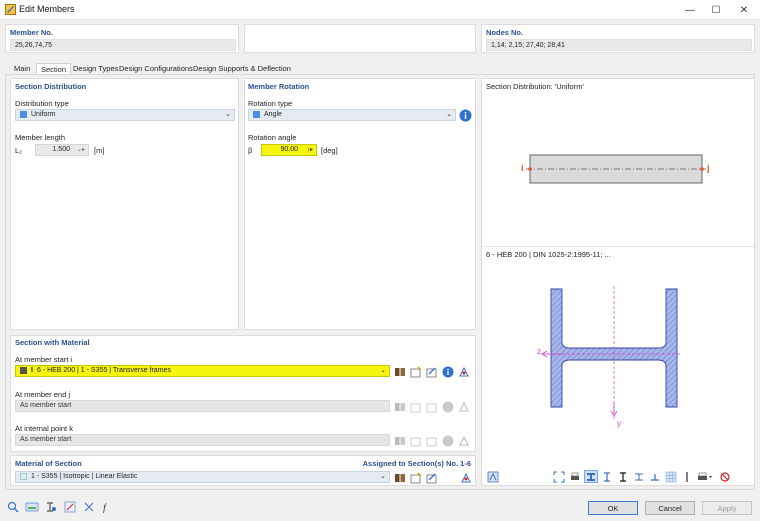 The image size is (760, 521). Describe the element at coordinates (623, 476) in the screenshot. I see `i-section-icon` at that location.